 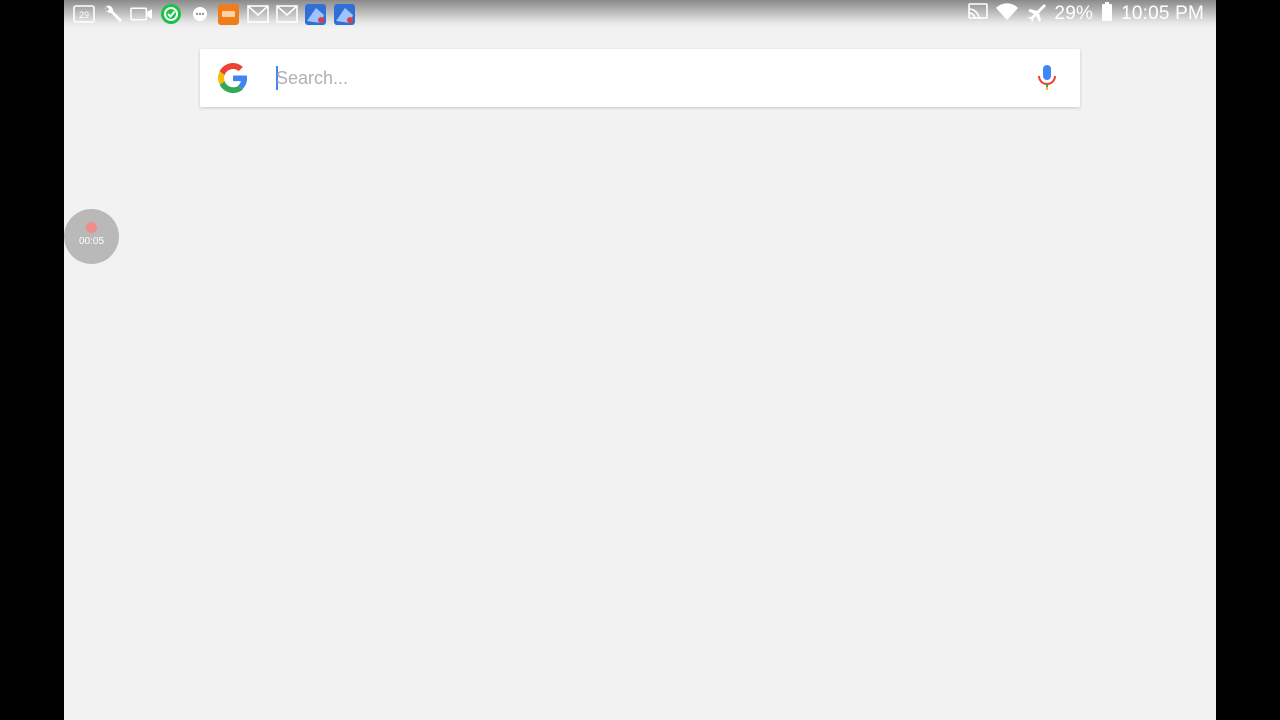 I want to click on microphone-icon, so click(x=1047, y=78).